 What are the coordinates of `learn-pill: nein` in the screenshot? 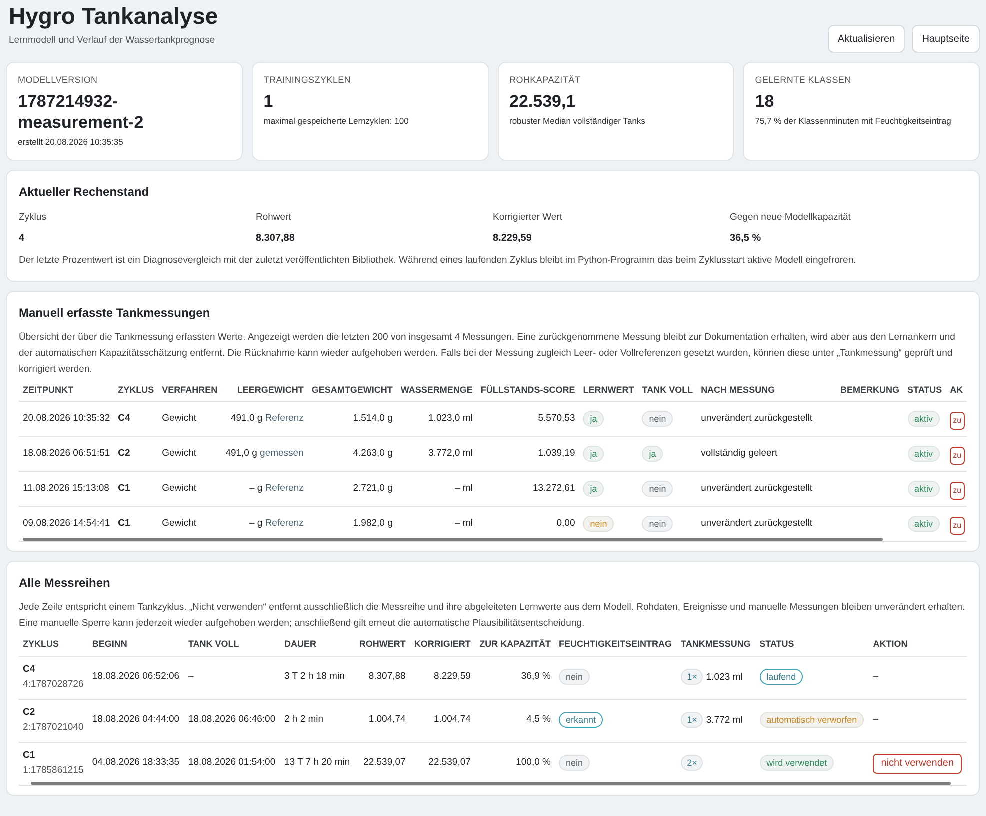 It's located at (598, 524).